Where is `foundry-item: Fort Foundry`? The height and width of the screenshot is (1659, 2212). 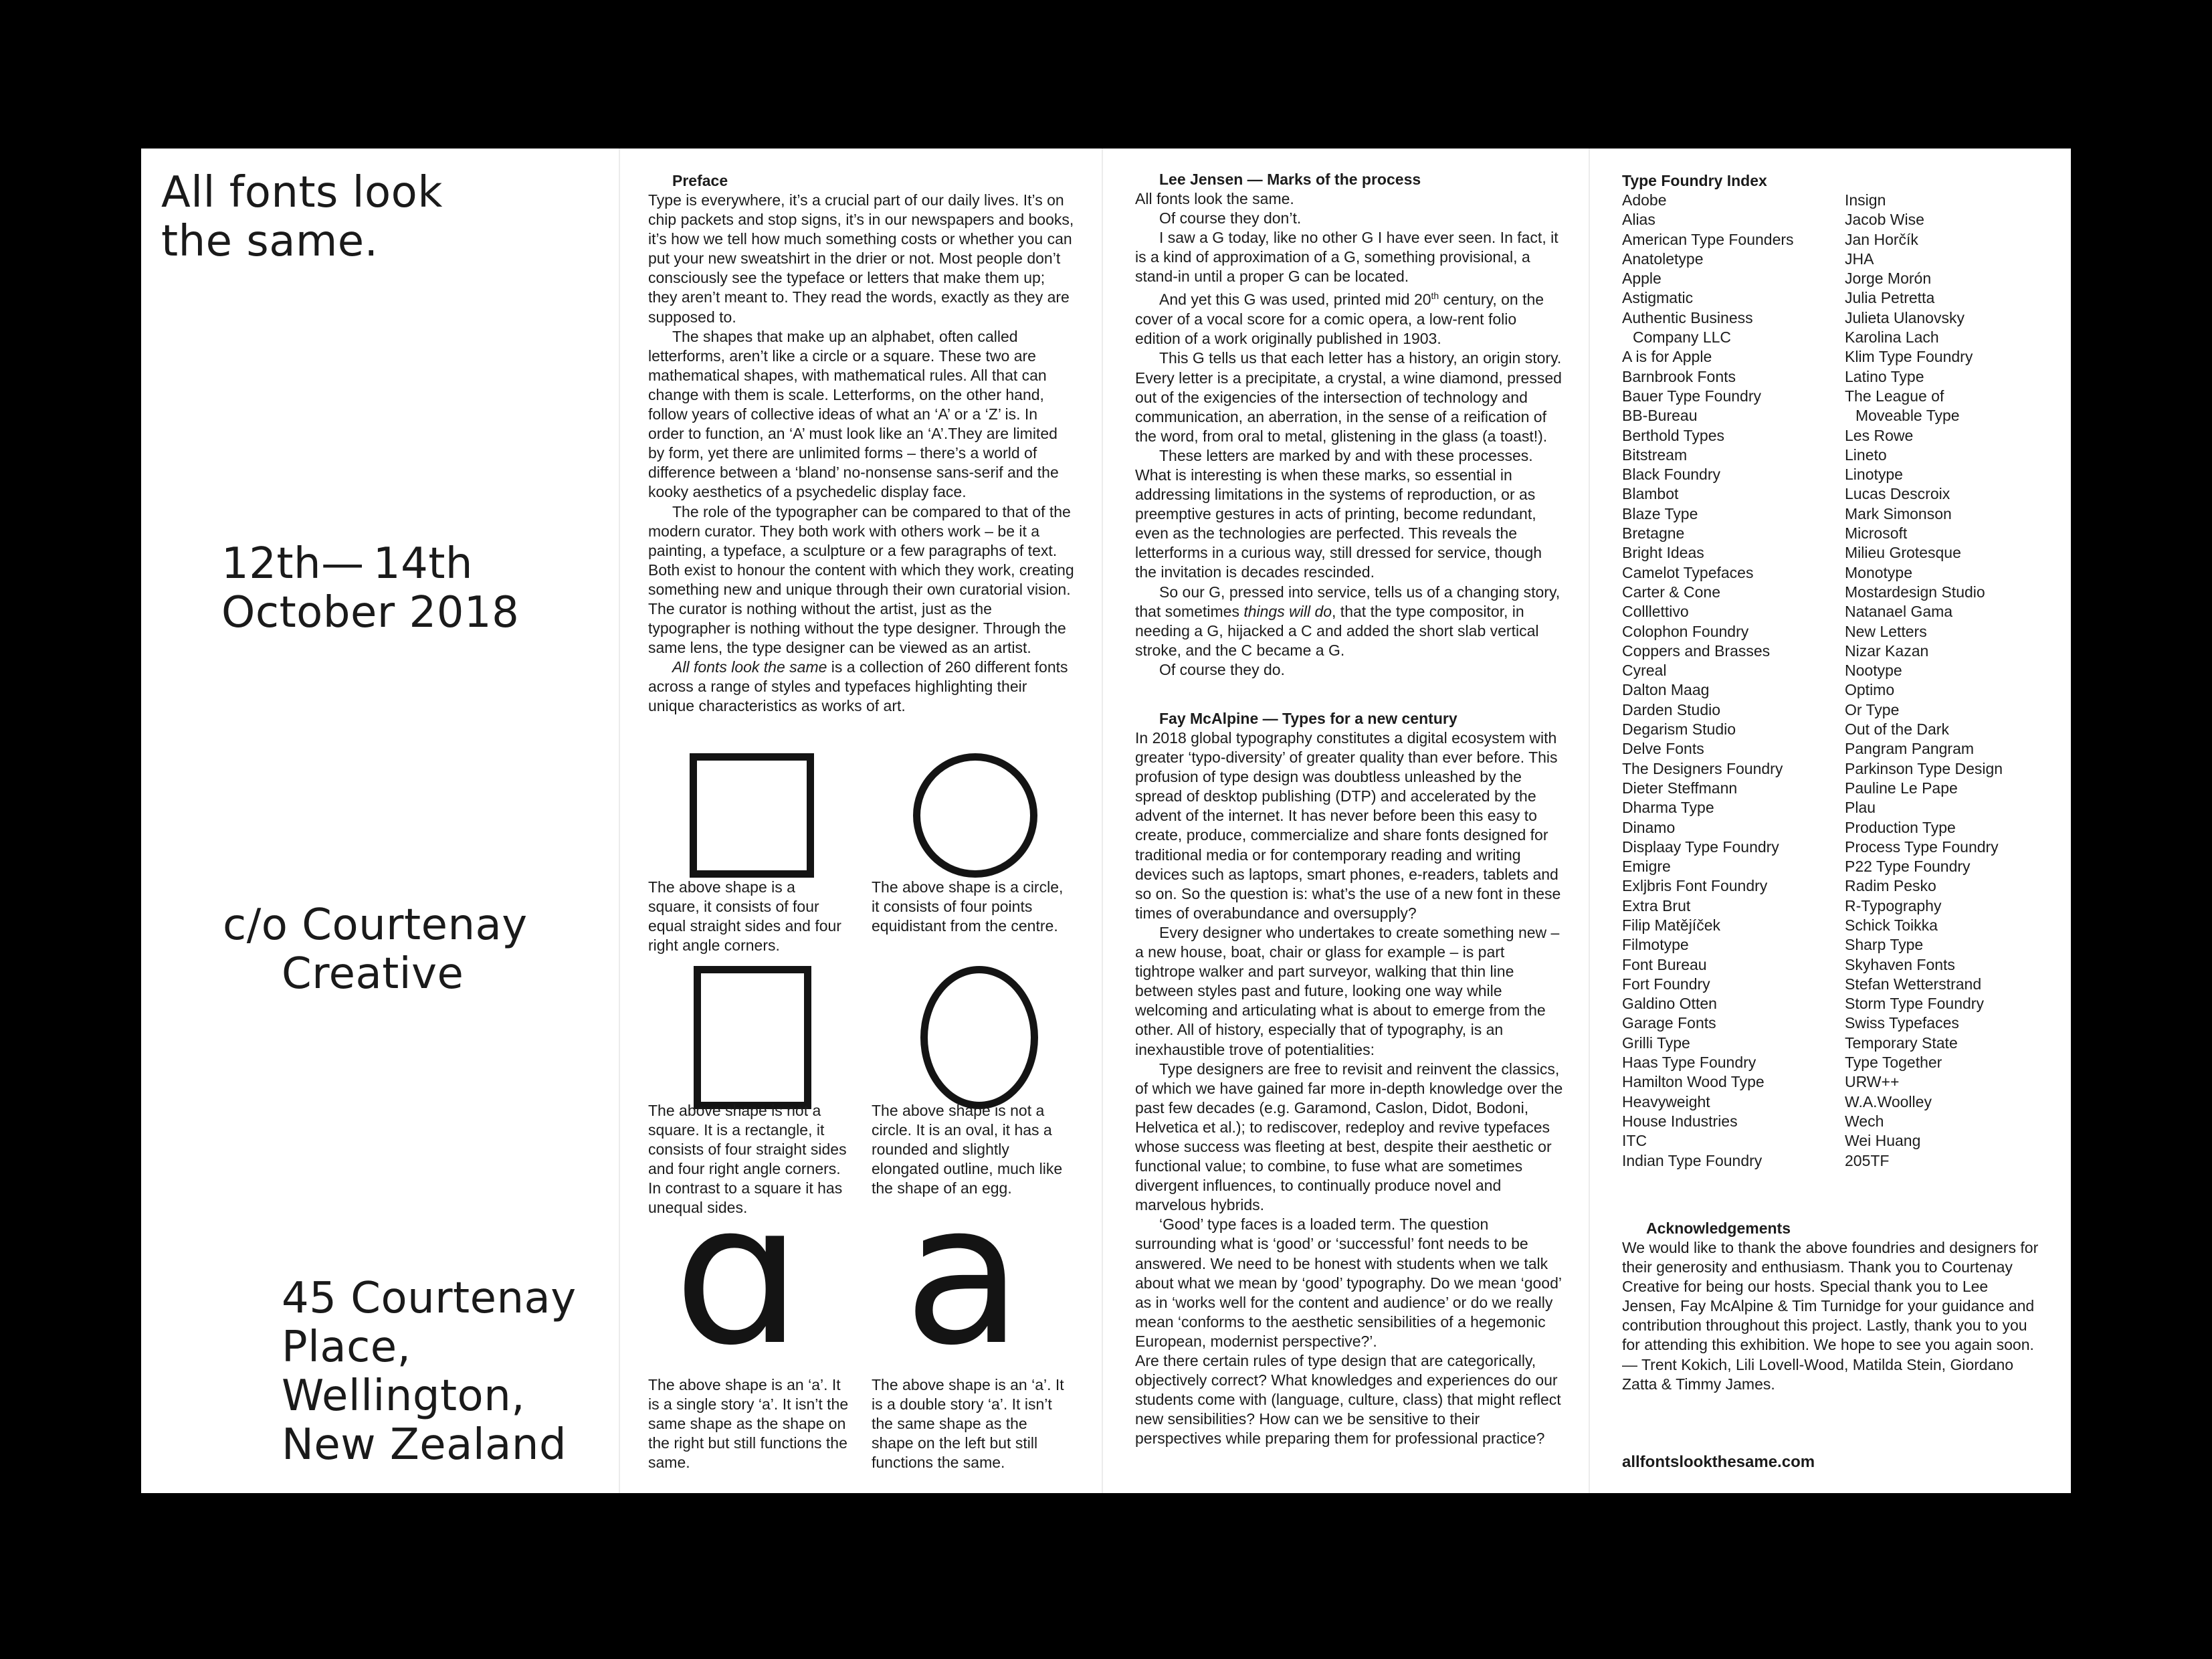 foundry-item: Fort Foundry is located at coordinates (1666, 984).